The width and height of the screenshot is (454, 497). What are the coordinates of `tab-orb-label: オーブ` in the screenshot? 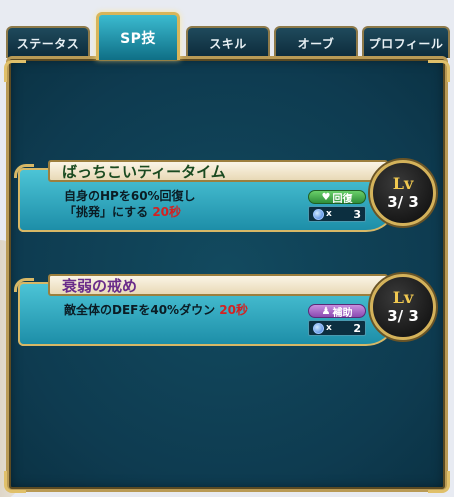 It's located at (316, 43).